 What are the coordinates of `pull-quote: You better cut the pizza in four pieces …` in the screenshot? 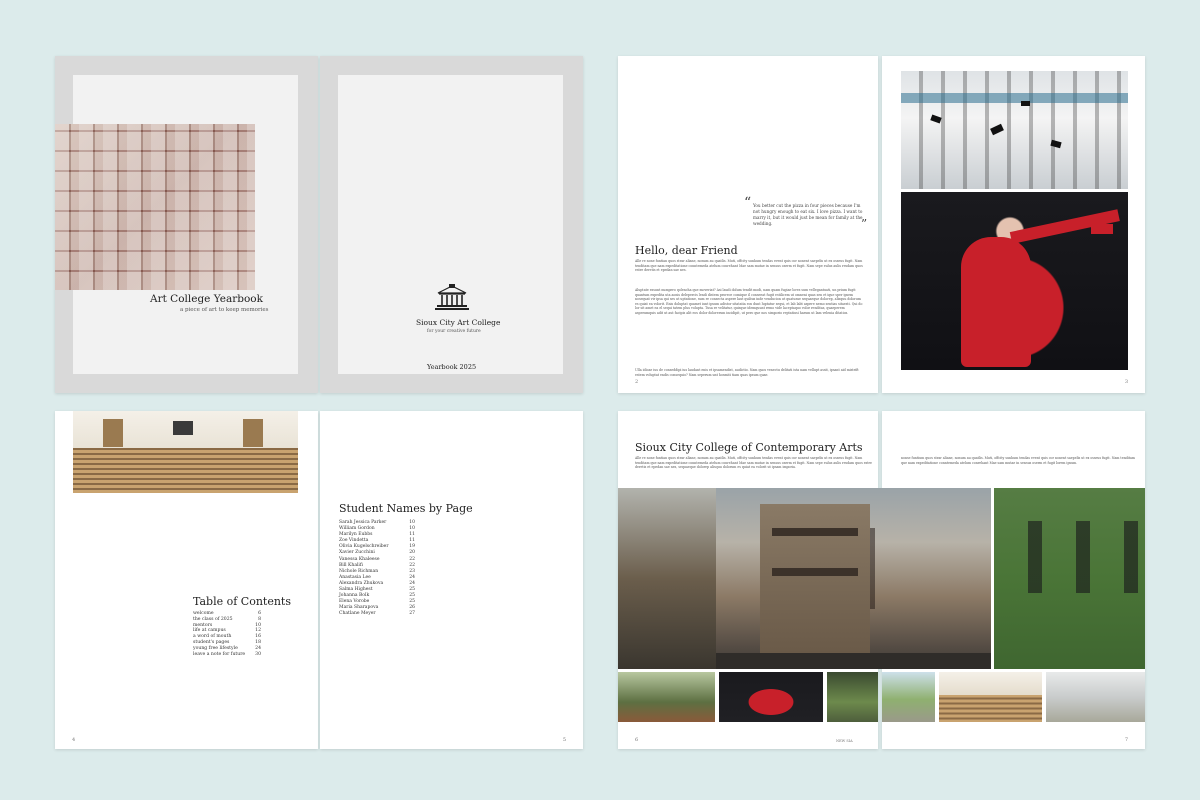 It's located at (808, 214).